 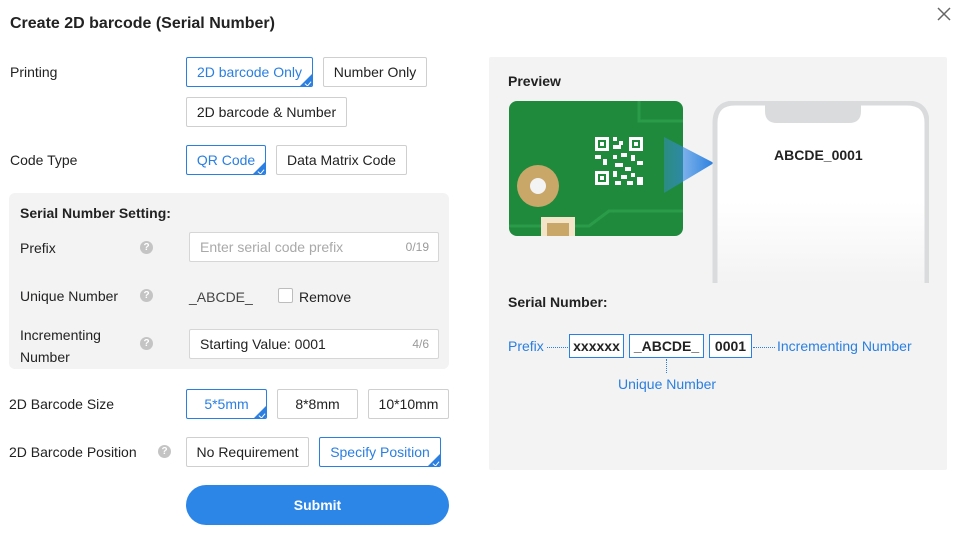 What do you see at coordinates (325, 297) in the screenshot?
I see `remove-label: Remove` at bounding box center [325, 297].